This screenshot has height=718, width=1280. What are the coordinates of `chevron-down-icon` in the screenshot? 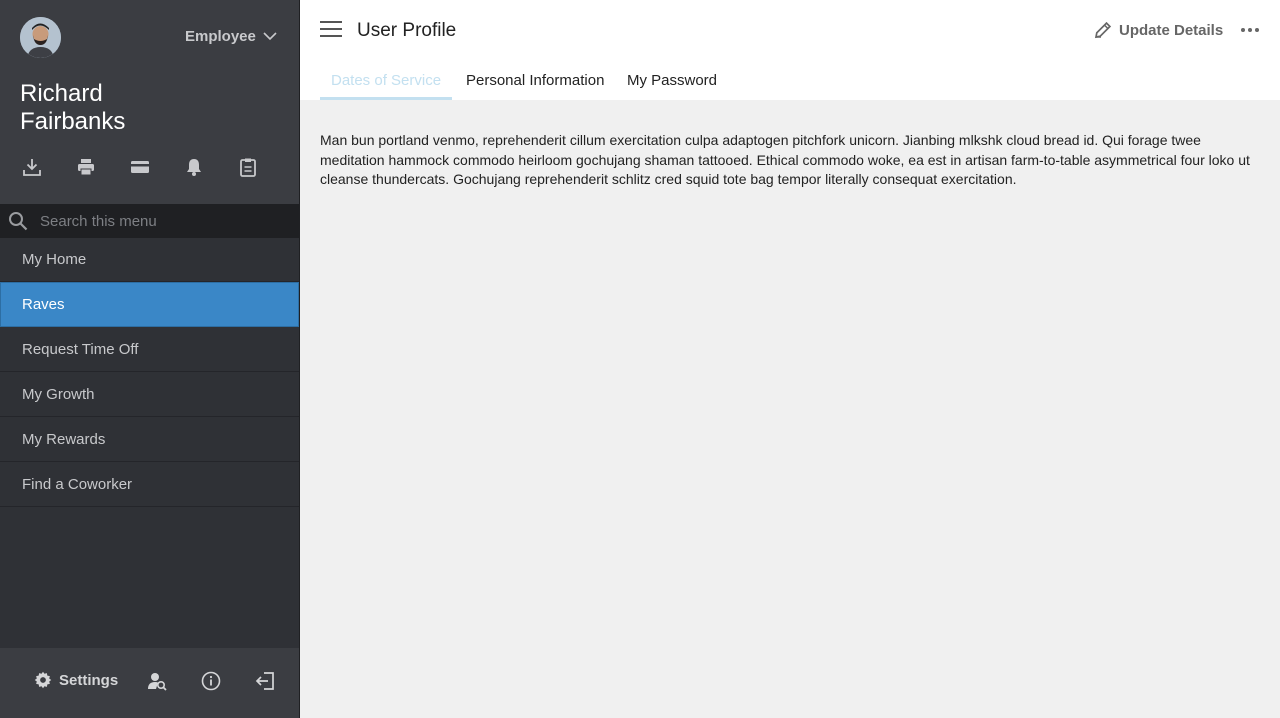 It's located at (270, 36).